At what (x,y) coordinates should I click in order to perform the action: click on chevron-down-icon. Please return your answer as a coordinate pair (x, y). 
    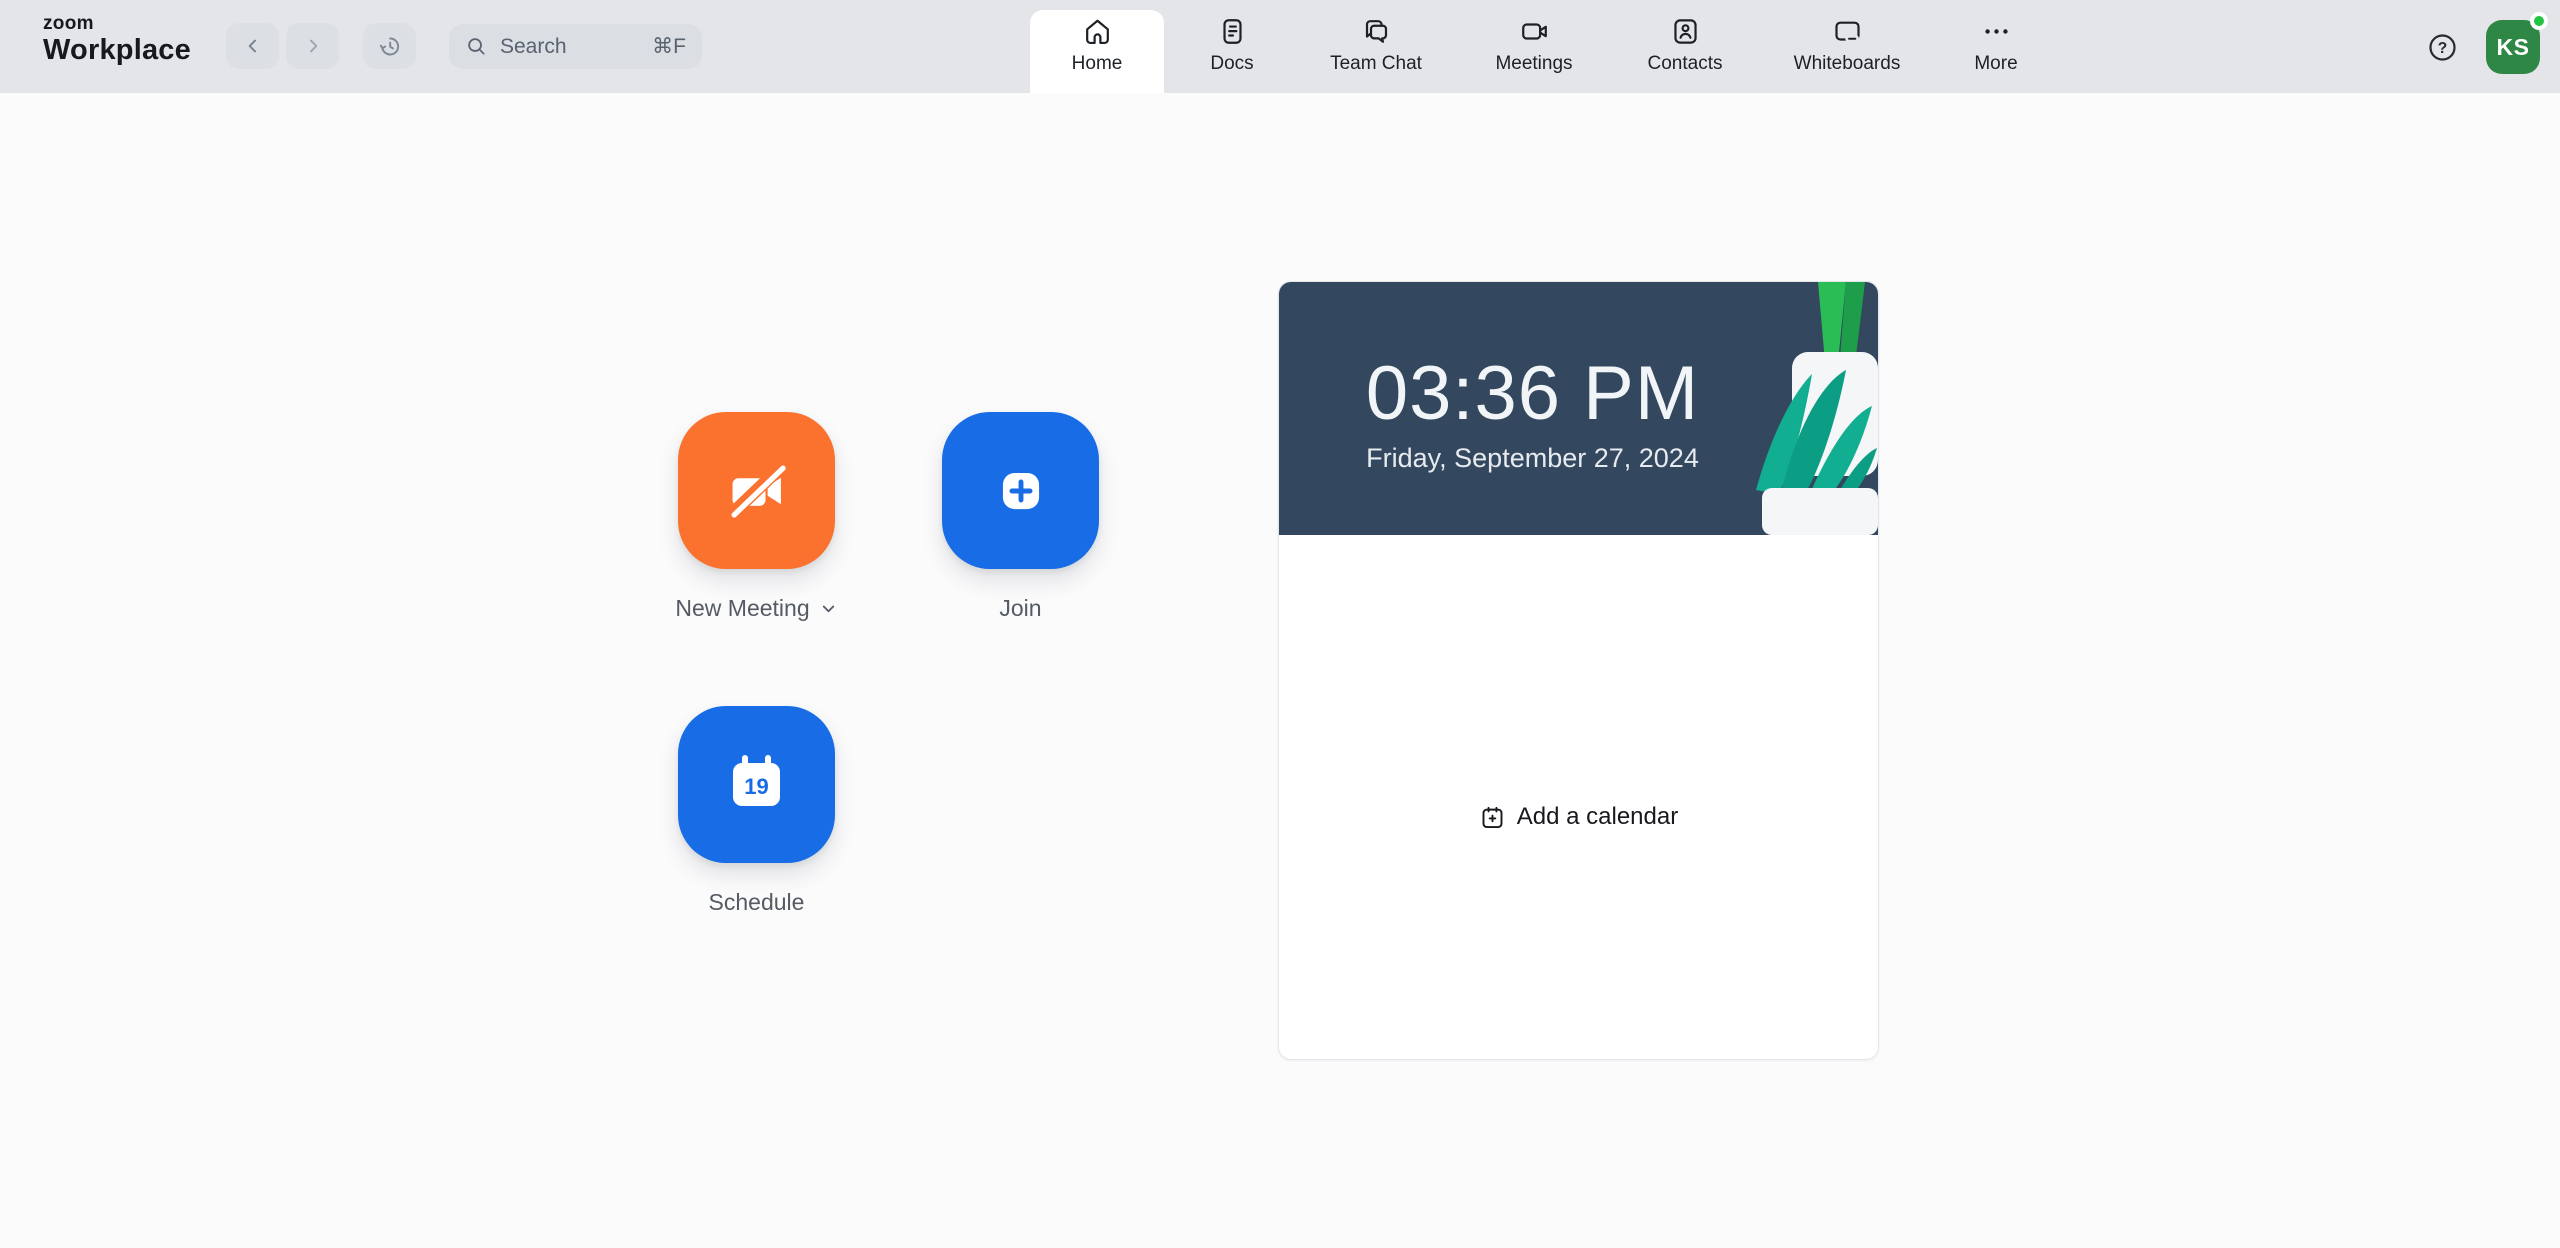
    Looking at the image, I should click on (828, 608).